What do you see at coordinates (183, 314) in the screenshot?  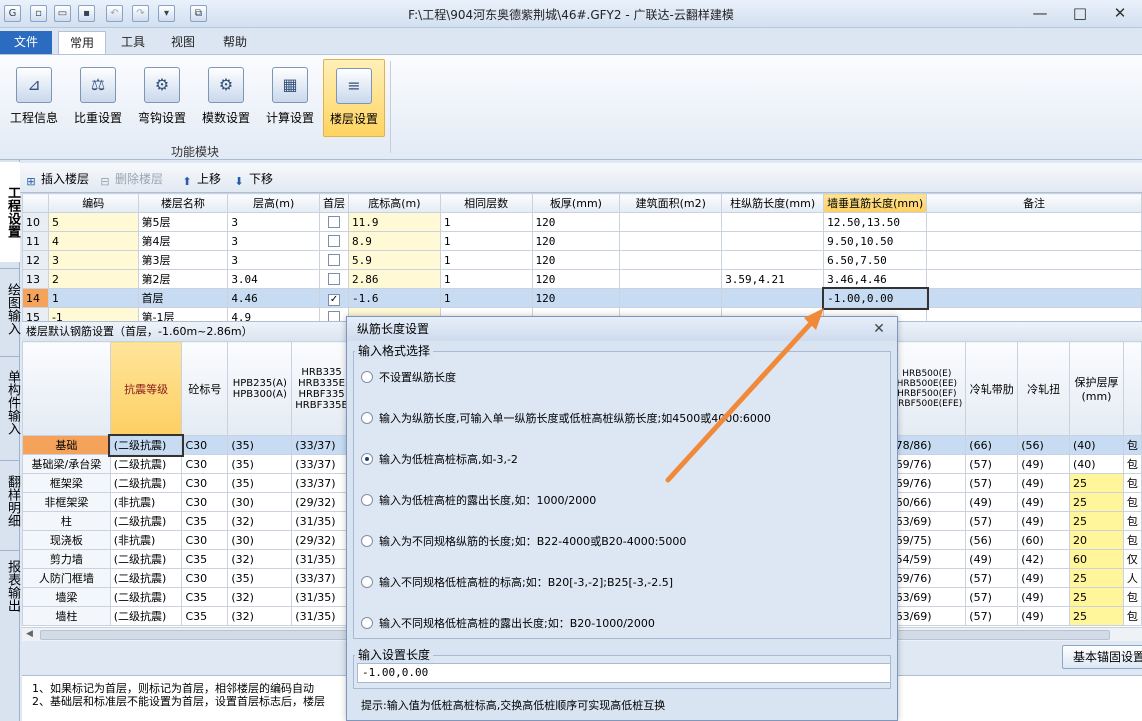 I see `floor-name-cell: 第-1层` at bounding box center [183, 314].